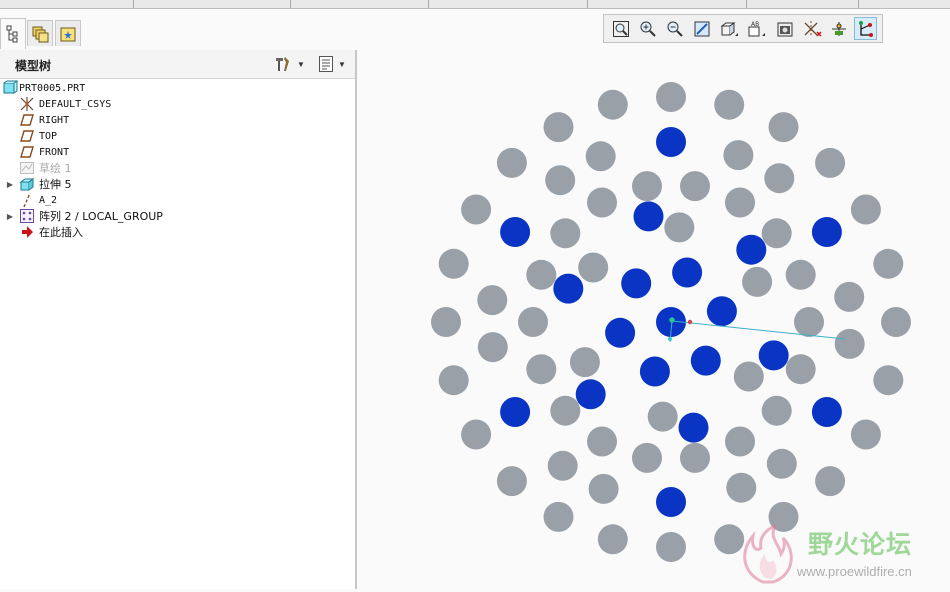 The image size is (950, 592). Describe the element at coordinates (784, 28) in the screenshot. I see `view-manager-button` at that location.